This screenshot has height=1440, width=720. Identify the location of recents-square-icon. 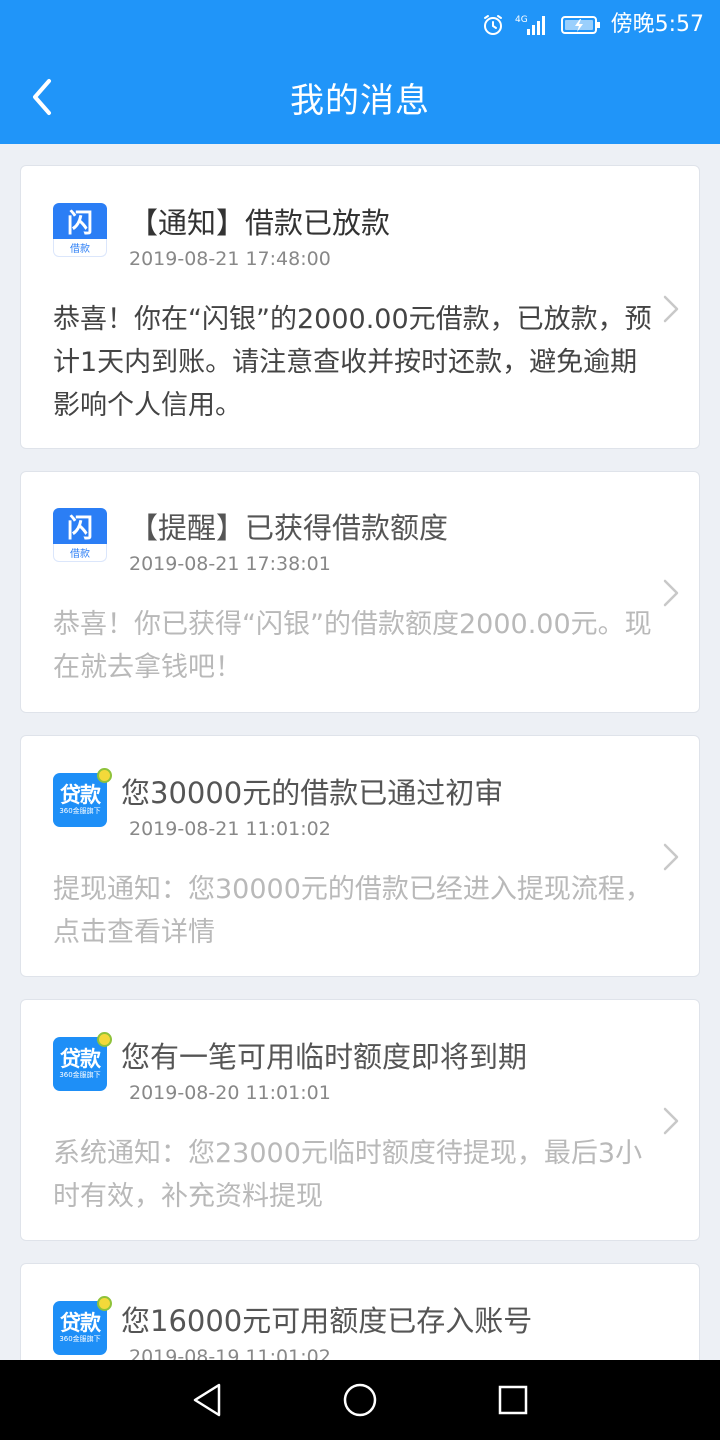
(513, 1400).